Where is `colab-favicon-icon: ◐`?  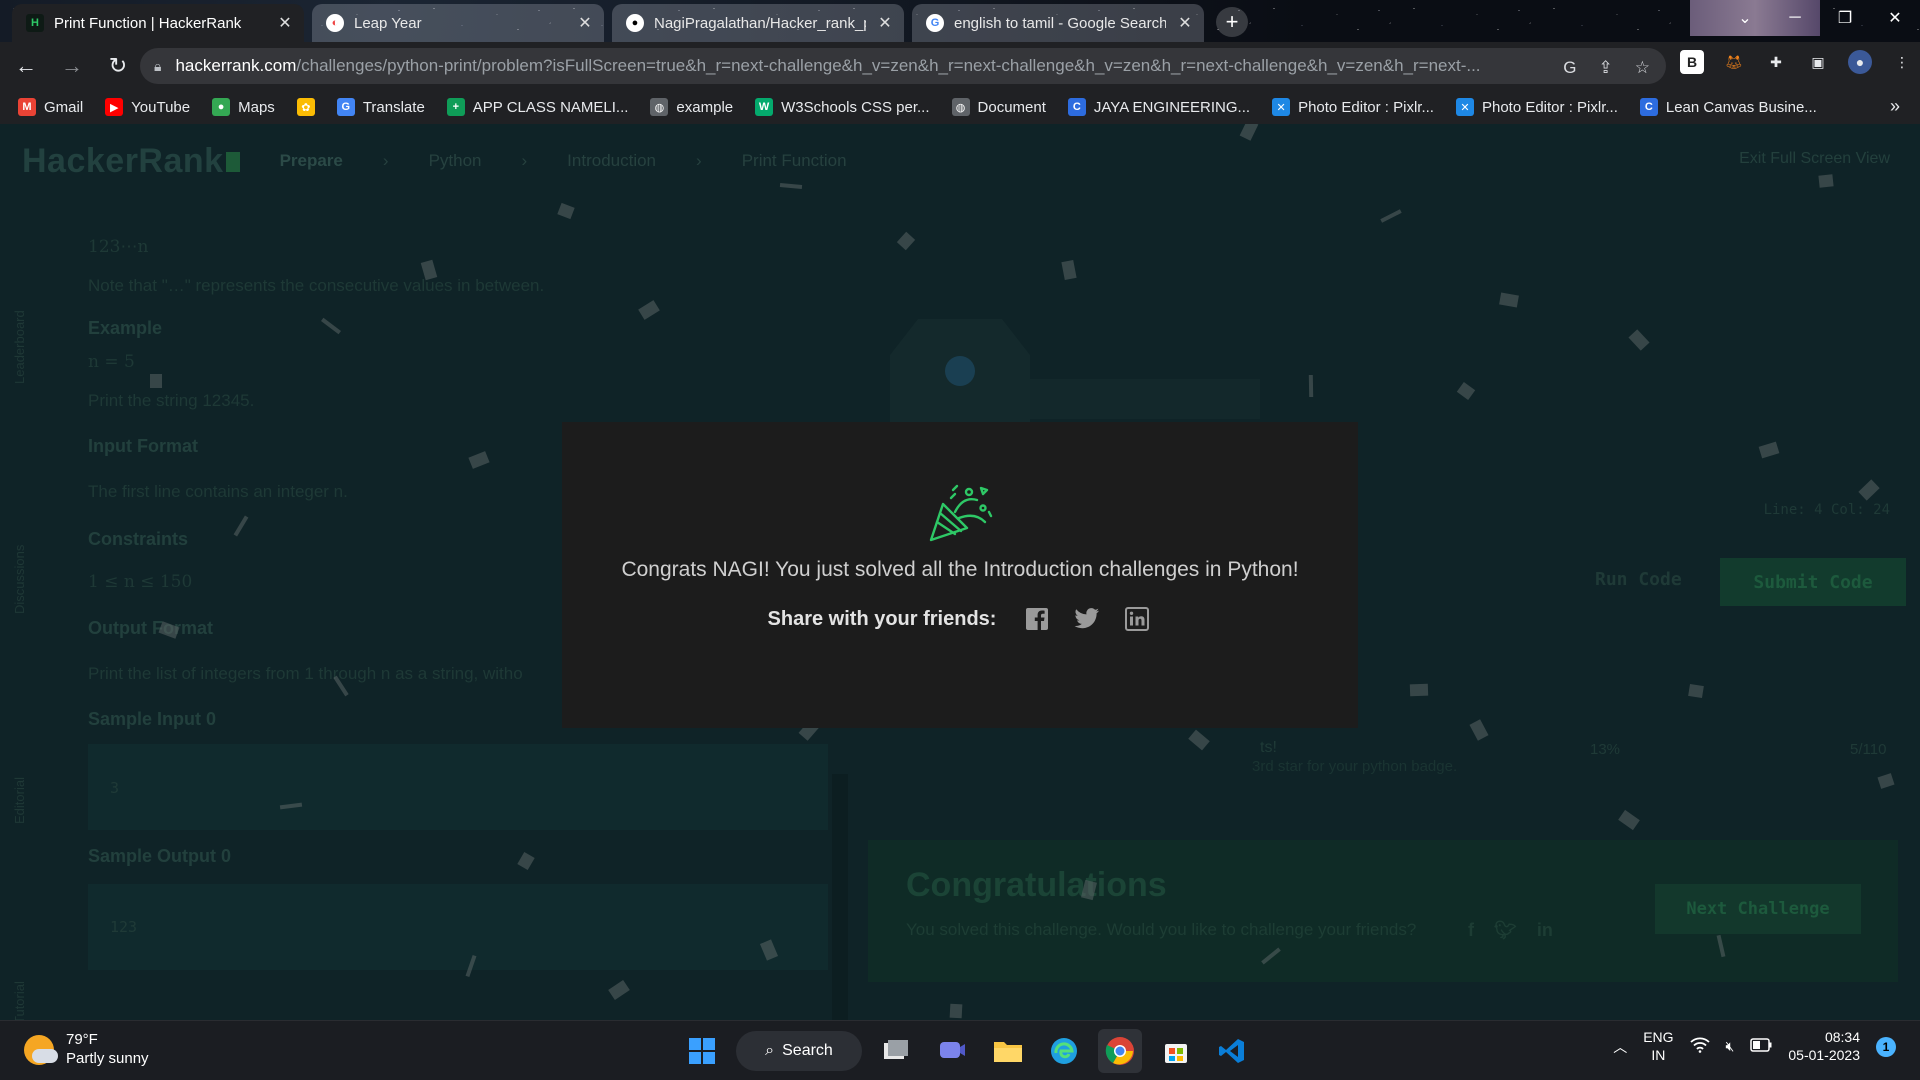
colab-favicon-icon: ◐ is located at coordinates (335, 23).